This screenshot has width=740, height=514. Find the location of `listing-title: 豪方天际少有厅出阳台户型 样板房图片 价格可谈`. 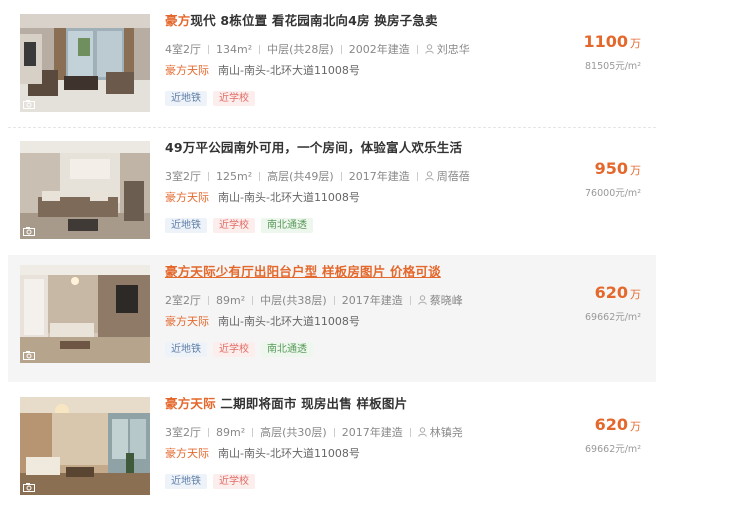

listing-title: 豪方天际少有厅出阳台户型 样板房图片 价格可谈 is located at coordinates (303, 270).